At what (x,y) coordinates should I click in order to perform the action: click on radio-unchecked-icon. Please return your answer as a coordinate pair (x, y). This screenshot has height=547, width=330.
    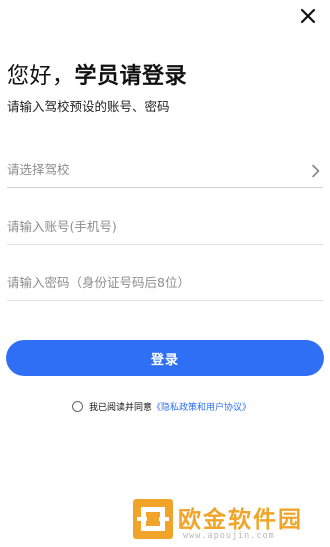
    Looking at the image, I should click on (77, 406).